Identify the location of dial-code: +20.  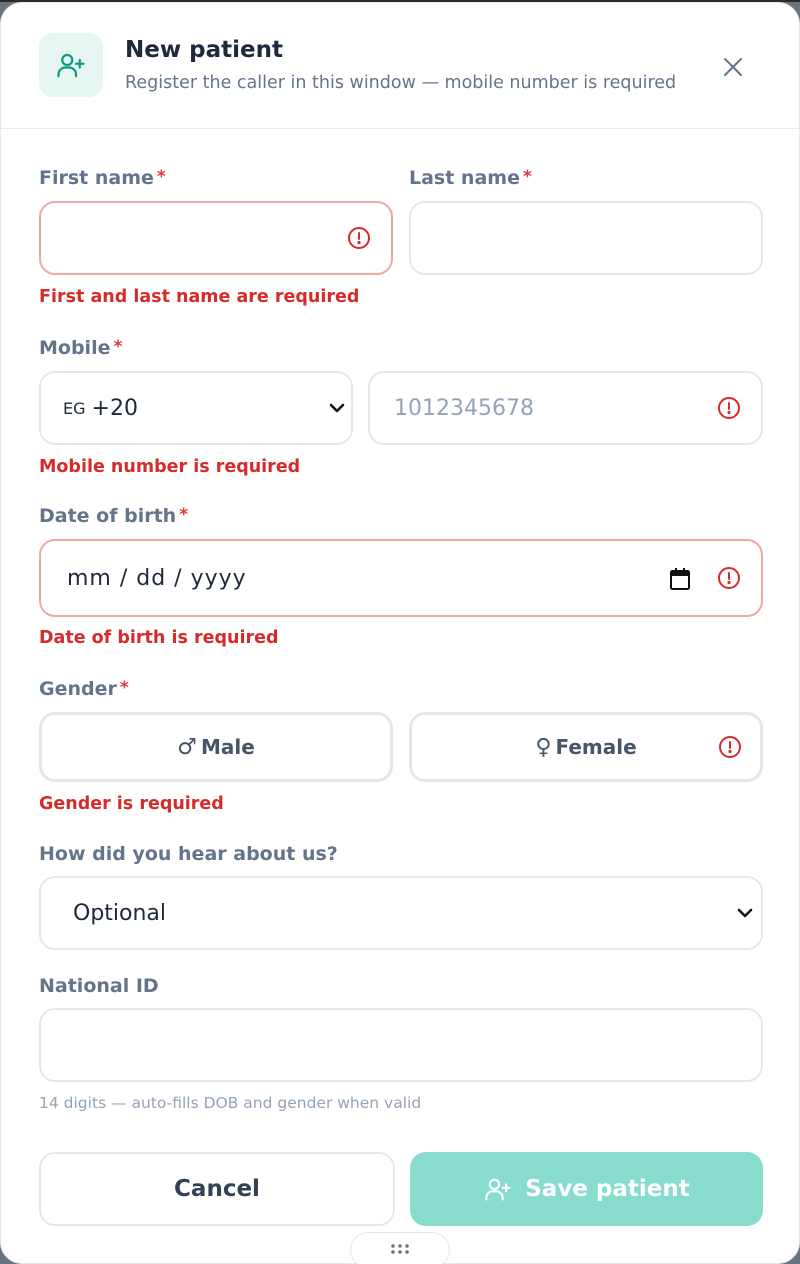
(114, 408).